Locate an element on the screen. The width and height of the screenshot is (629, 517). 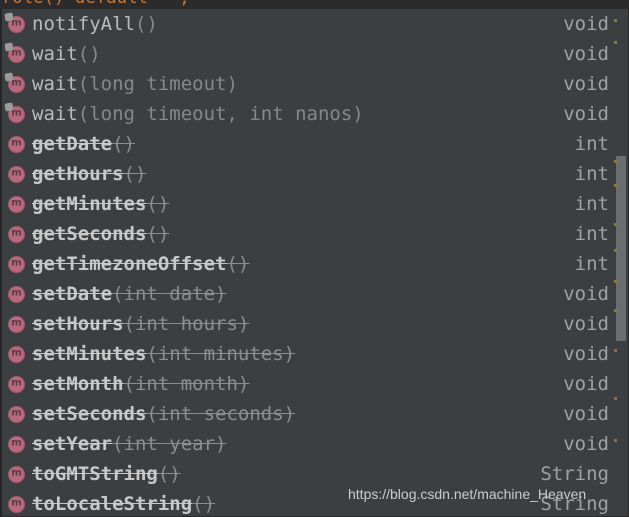
completion-item-name: setYear is located at coordinates (72, 444).